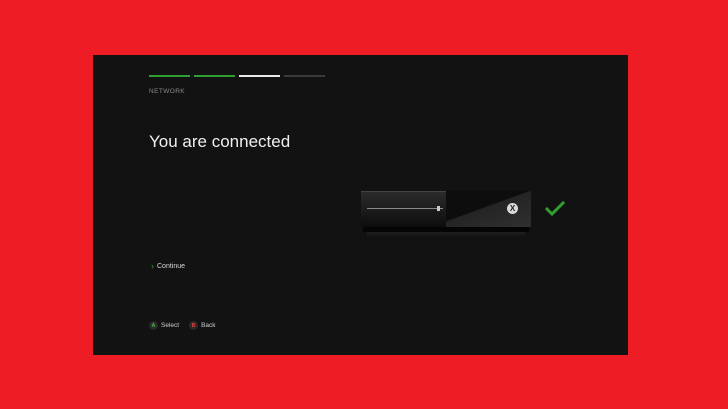 Image resolution: width=728 pixels, height=409 pixels. I want to click on xbox-logo-icon: X, so click(512, 208).